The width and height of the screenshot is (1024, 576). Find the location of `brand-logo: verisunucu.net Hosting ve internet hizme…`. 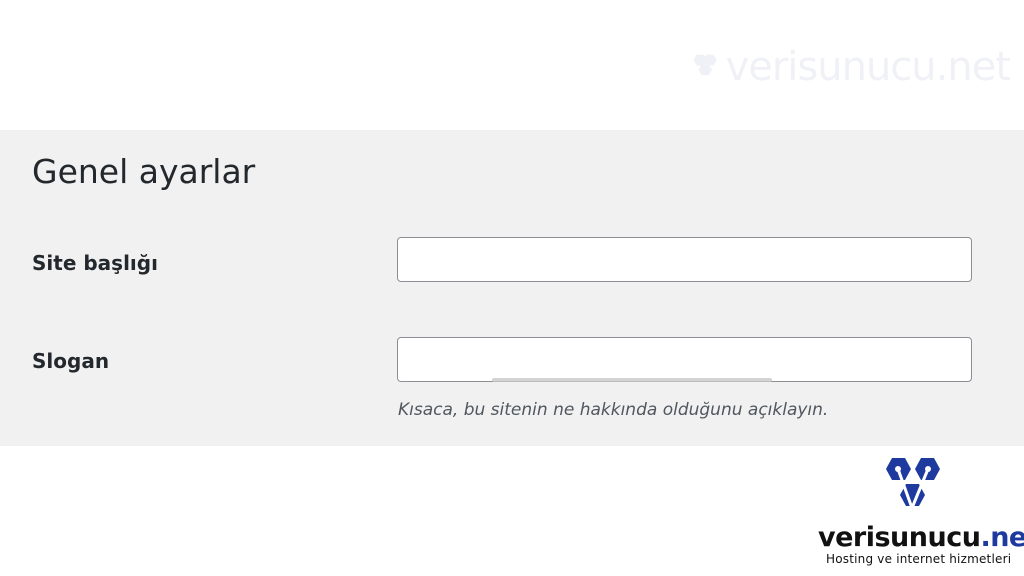

brand-logo: verisunucu.net Hosting ve internet hizme… is located at coordinates (917, 511).